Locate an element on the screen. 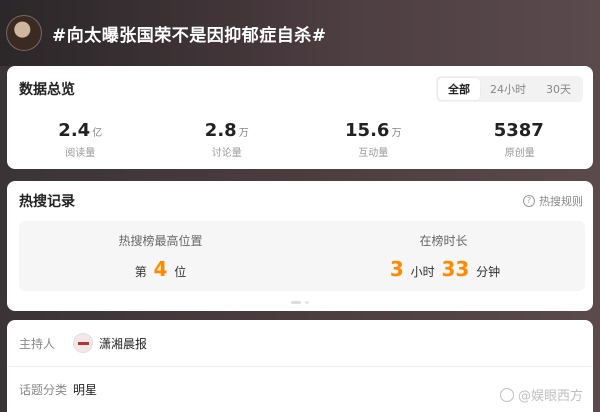 The height and width of the screenshot is (412, 600). peak-prefix: 第 is located at coordinates (140, 271).